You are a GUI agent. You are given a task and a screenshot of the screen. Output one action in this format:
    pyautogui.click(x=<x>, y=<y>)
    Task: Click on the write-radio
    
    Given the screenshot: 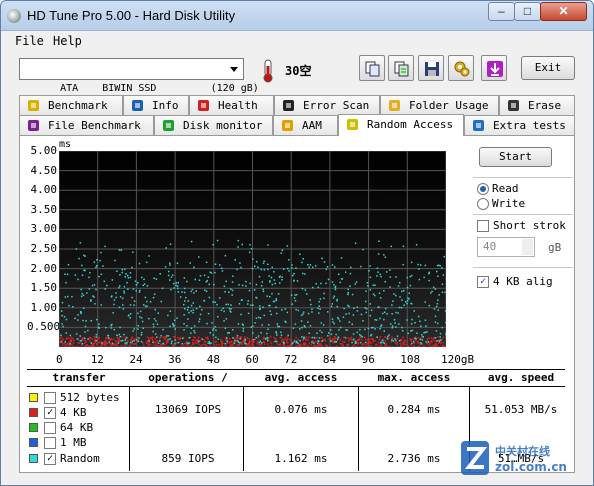 What is the action you would take?
    pyautogui.click(x=483, y=204)
    